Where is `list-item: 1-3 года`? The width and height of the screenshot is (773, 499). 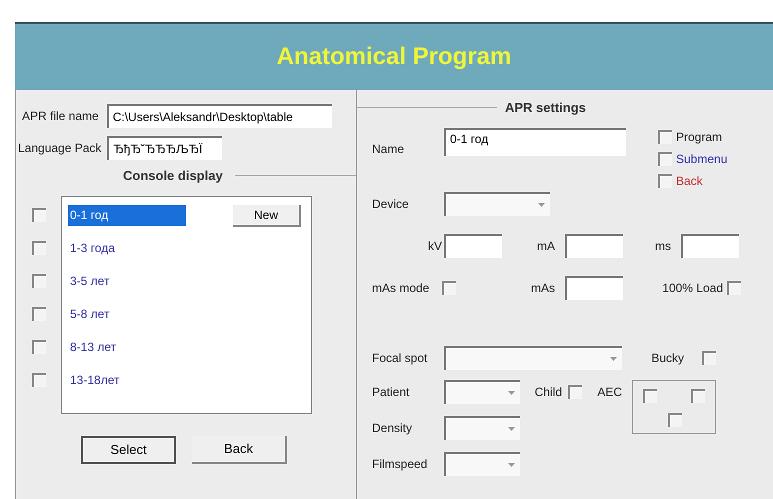 list-item: 1-3 года is located at coordinates (127, 248).